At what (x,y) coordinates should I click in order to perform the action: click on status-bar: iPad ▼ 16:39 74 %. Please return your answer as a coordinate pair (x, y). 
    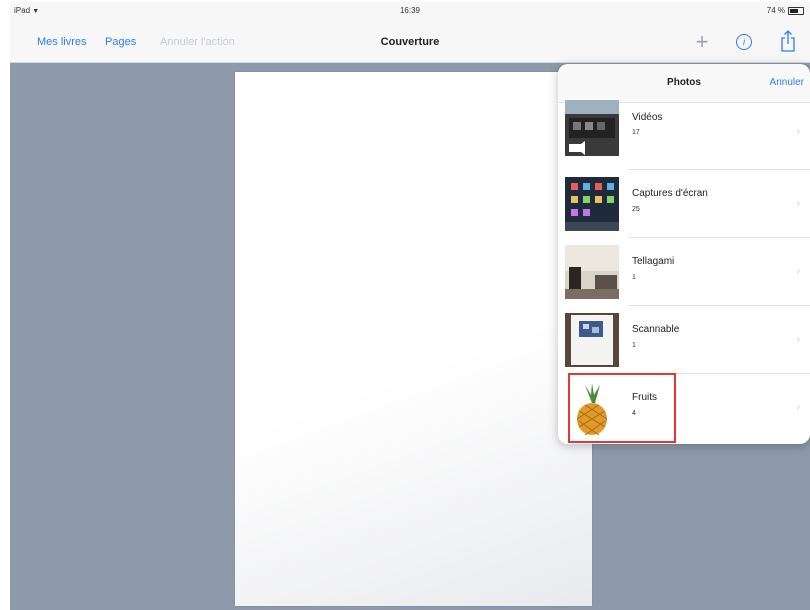
    Looking at the image, I should click on (410, 11).